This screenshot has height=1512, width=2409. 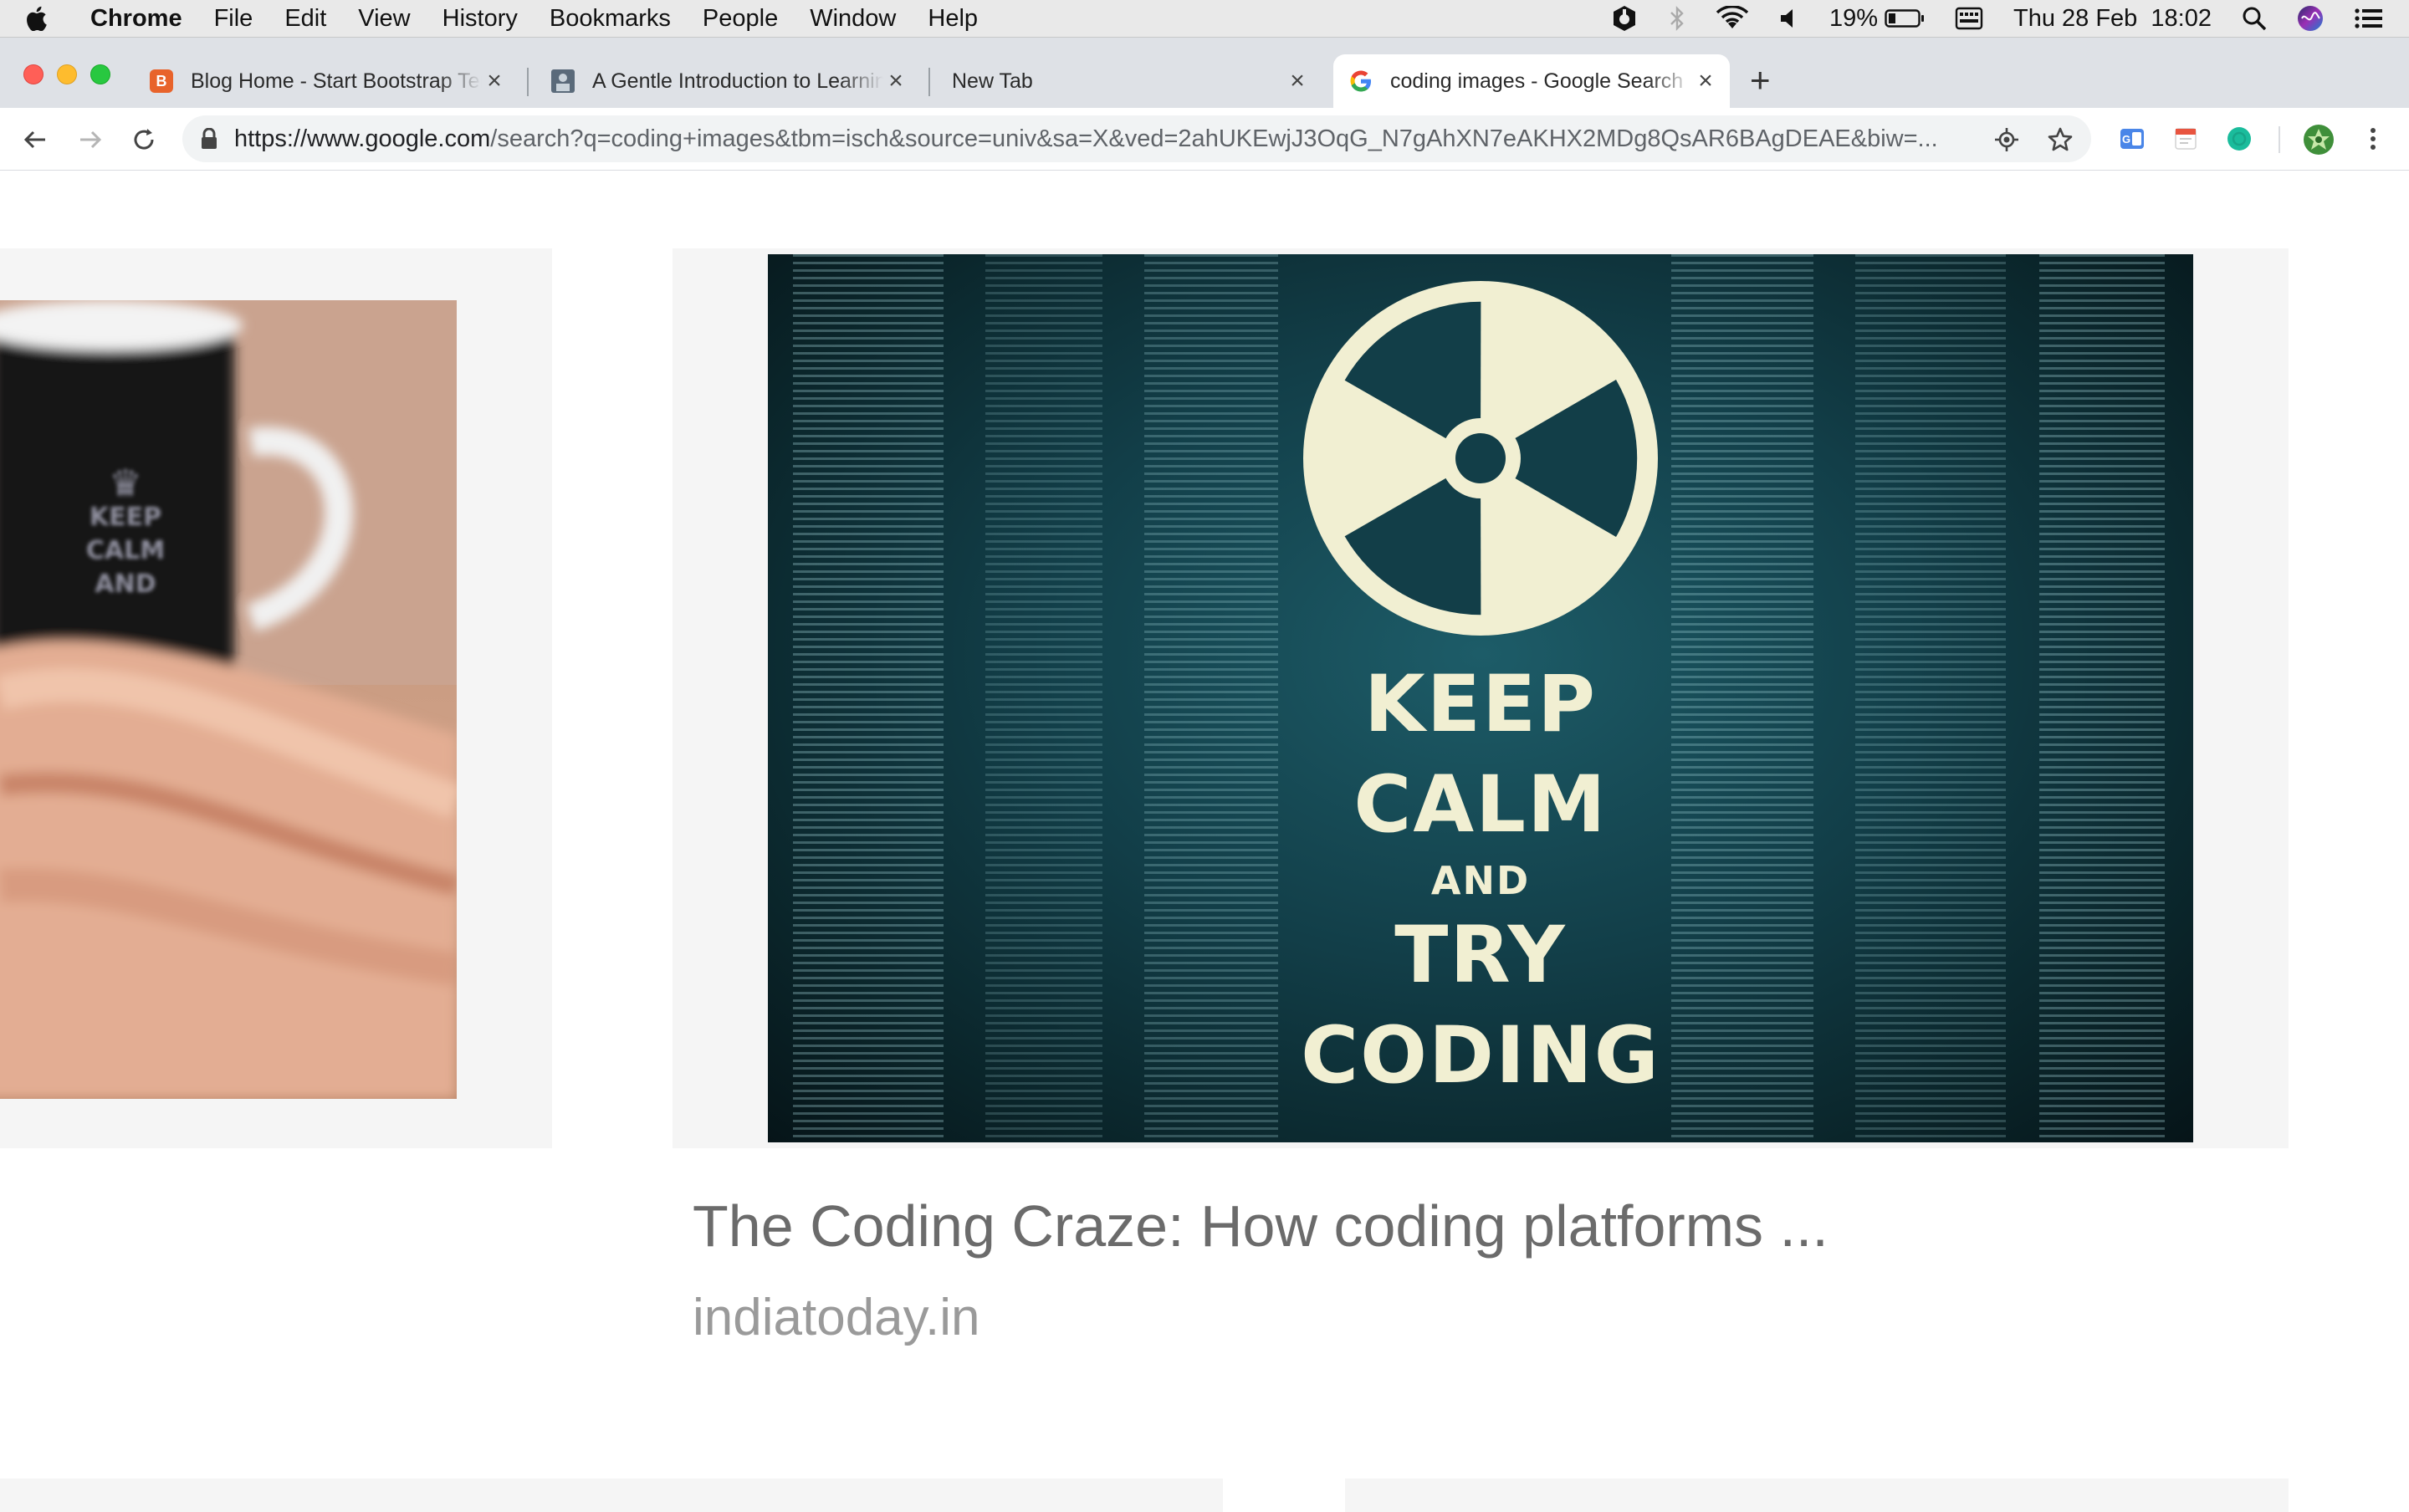 I want to click on tab-blog-home: B Blog Home - Start Bootstrap Template ×, so click(x=326, y=81).